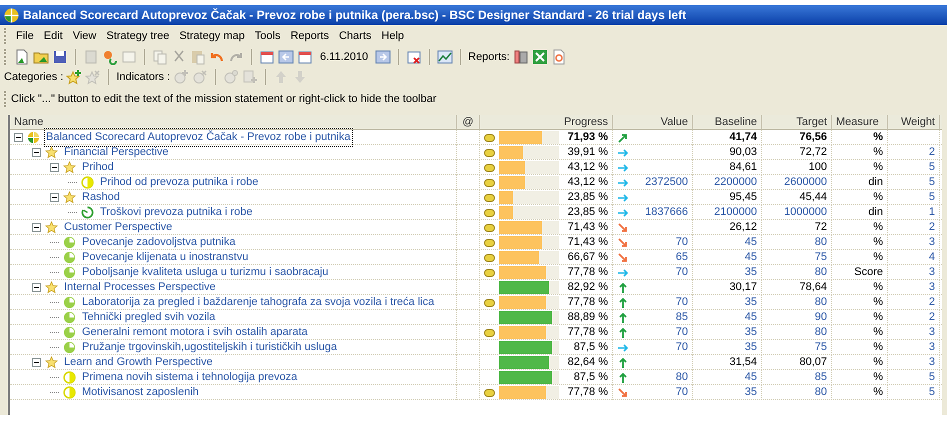  Describe the element at coordinates (743, 152) in the screenshot. I see `baseline-text: 90,03` at that location.